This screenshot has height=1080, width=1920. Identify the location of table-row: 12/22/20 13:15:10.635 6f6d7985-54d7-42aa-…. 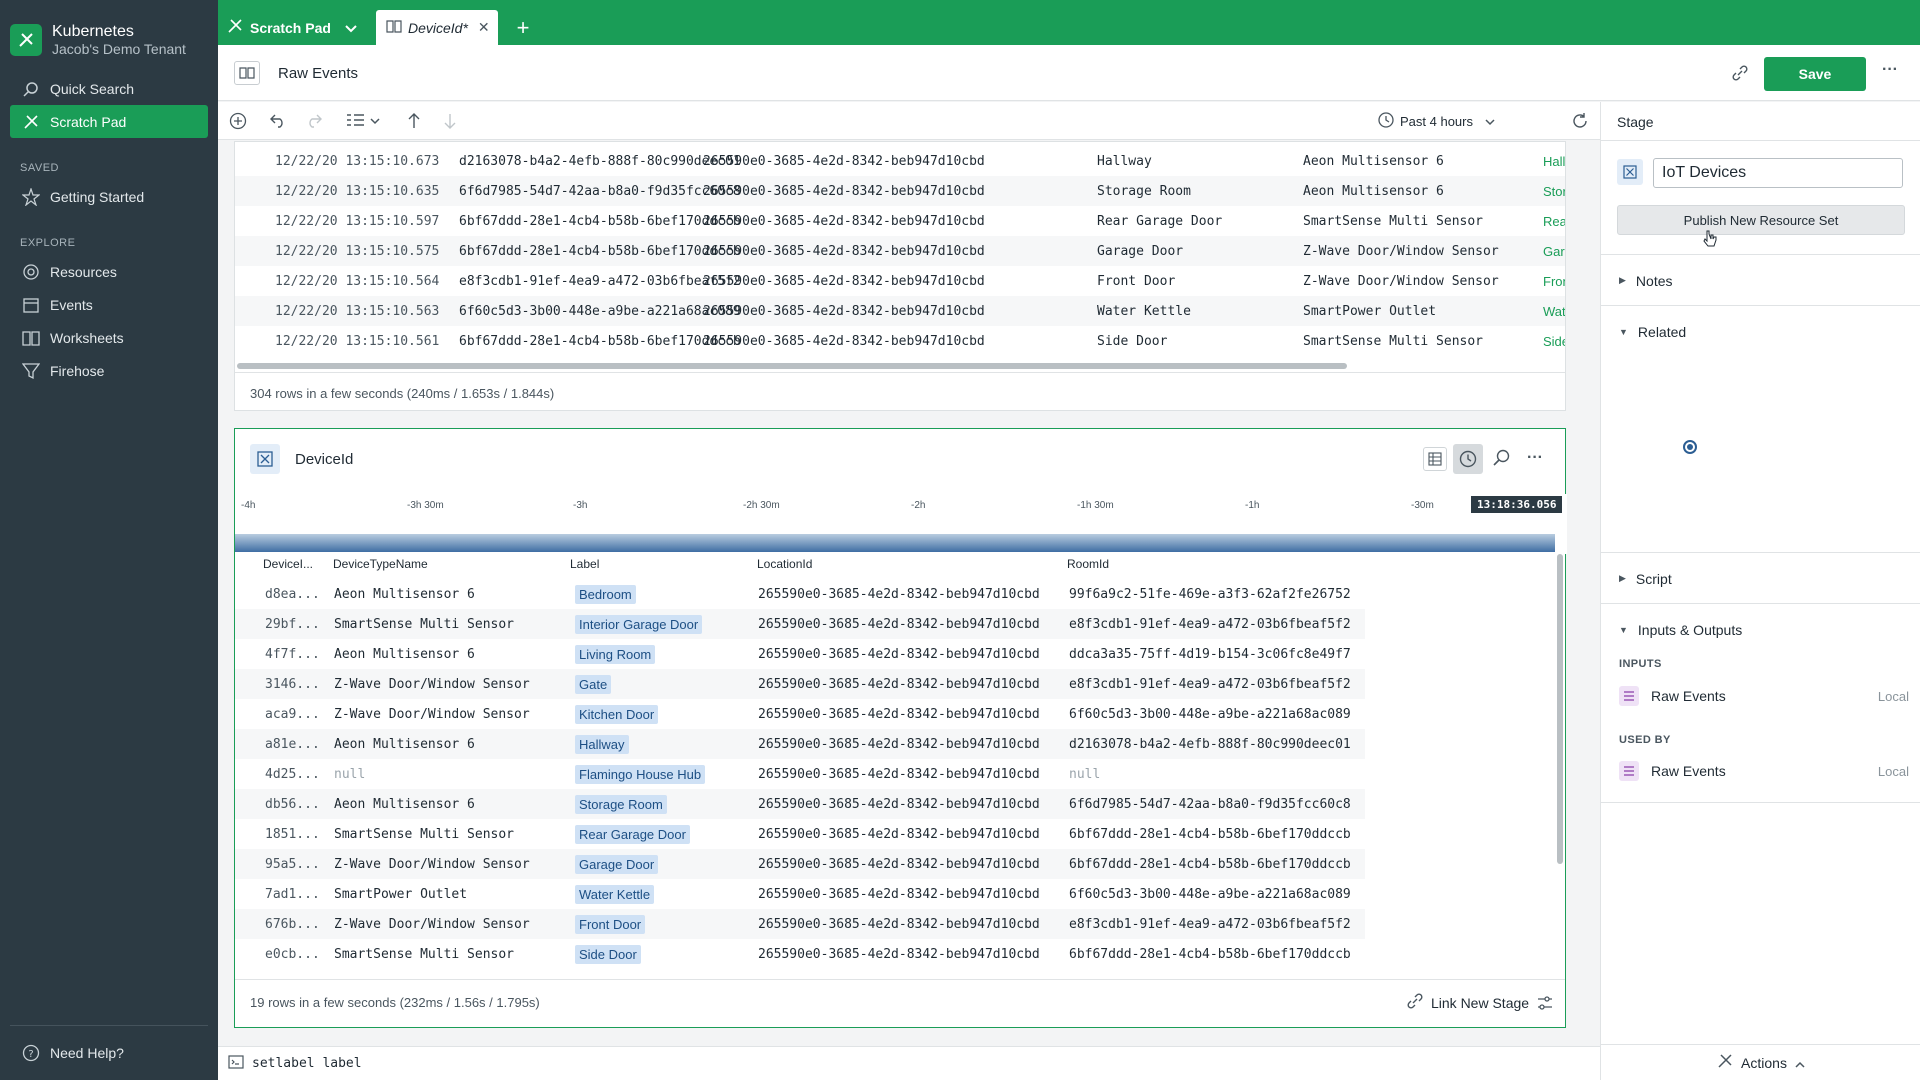
(900, 191).